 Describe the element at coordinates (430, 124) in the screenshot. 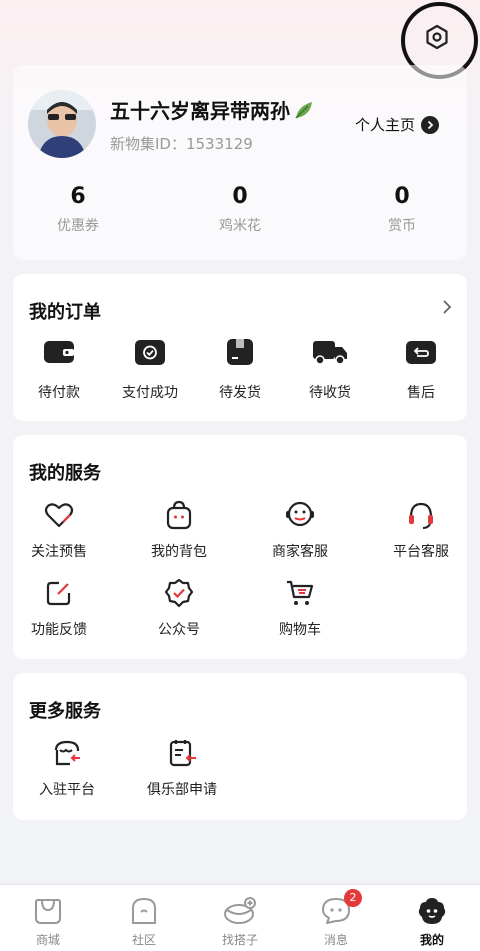

I see `arrow-right-icon` at that location.